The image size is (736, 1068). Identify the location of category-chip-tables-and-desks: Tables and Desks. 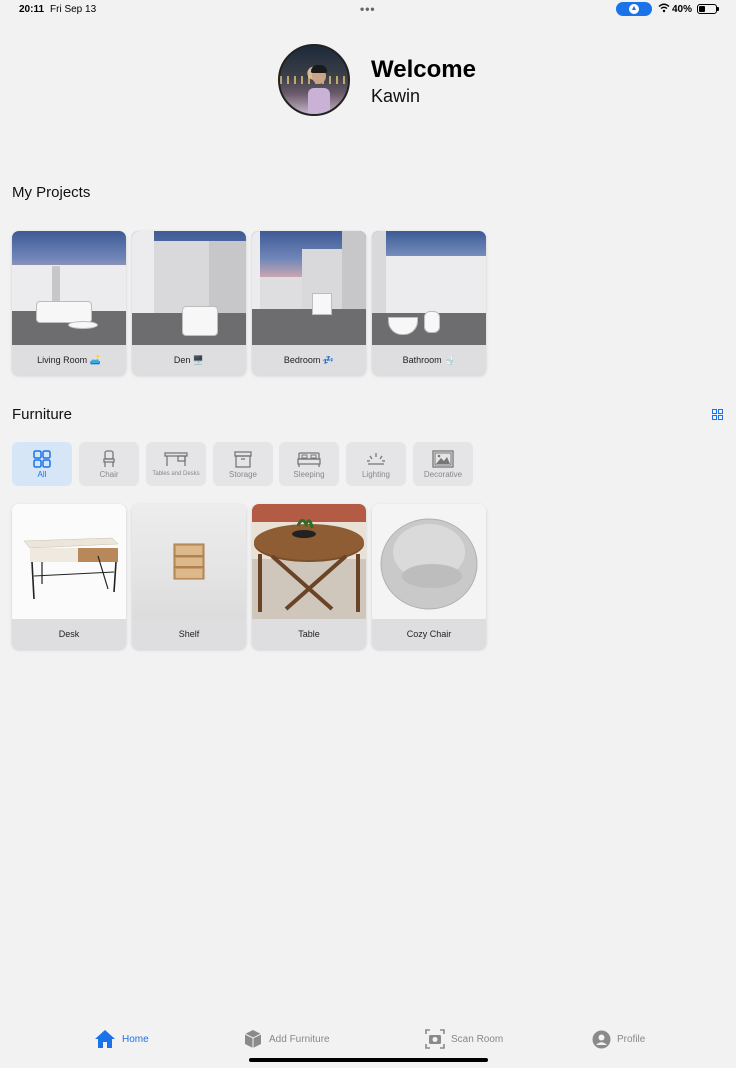
(176, 464).